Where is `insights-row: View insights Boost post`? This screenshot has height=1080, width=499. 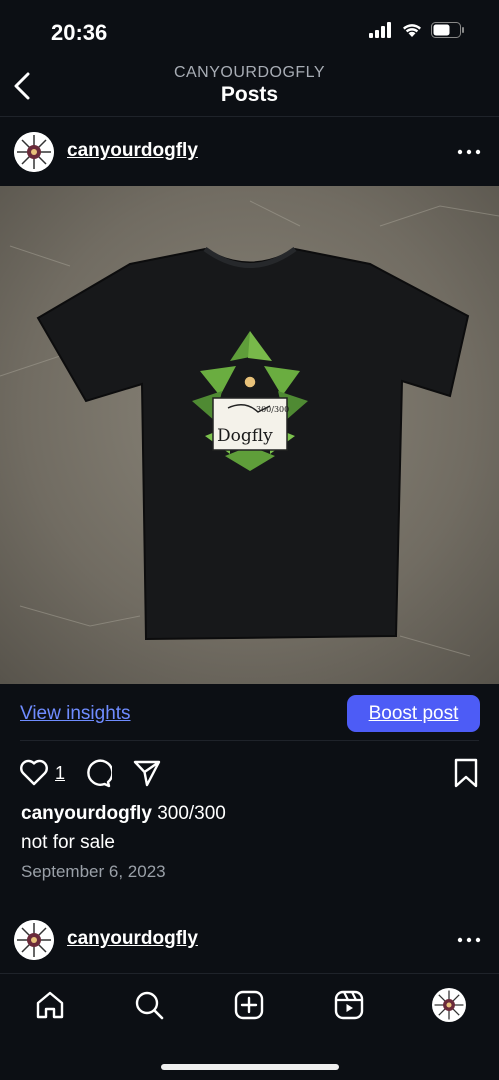 insights-row: View insights Boost post is located at coordinates (249, 712).